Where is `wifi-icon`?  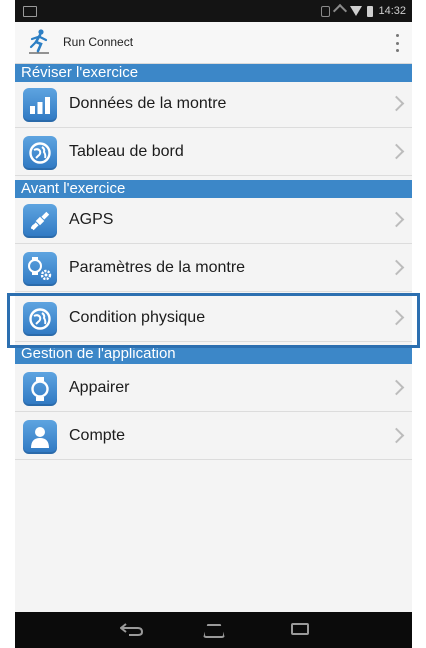
wifi-icon is located at coordinates (356, 11).